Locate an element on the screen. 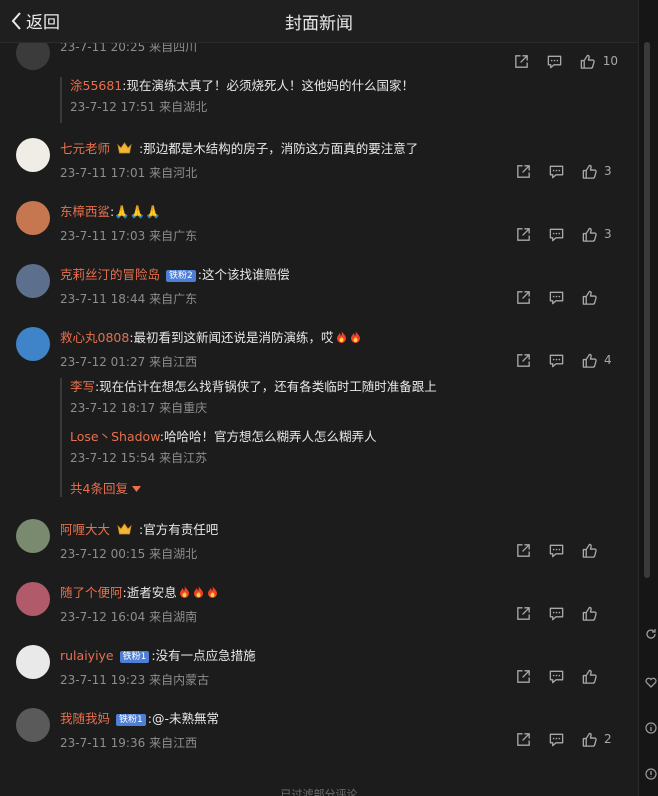 This screenshot has height=796, width=658. comment-text: :🙏🙏🙏 is located at coordinates (135, 211).